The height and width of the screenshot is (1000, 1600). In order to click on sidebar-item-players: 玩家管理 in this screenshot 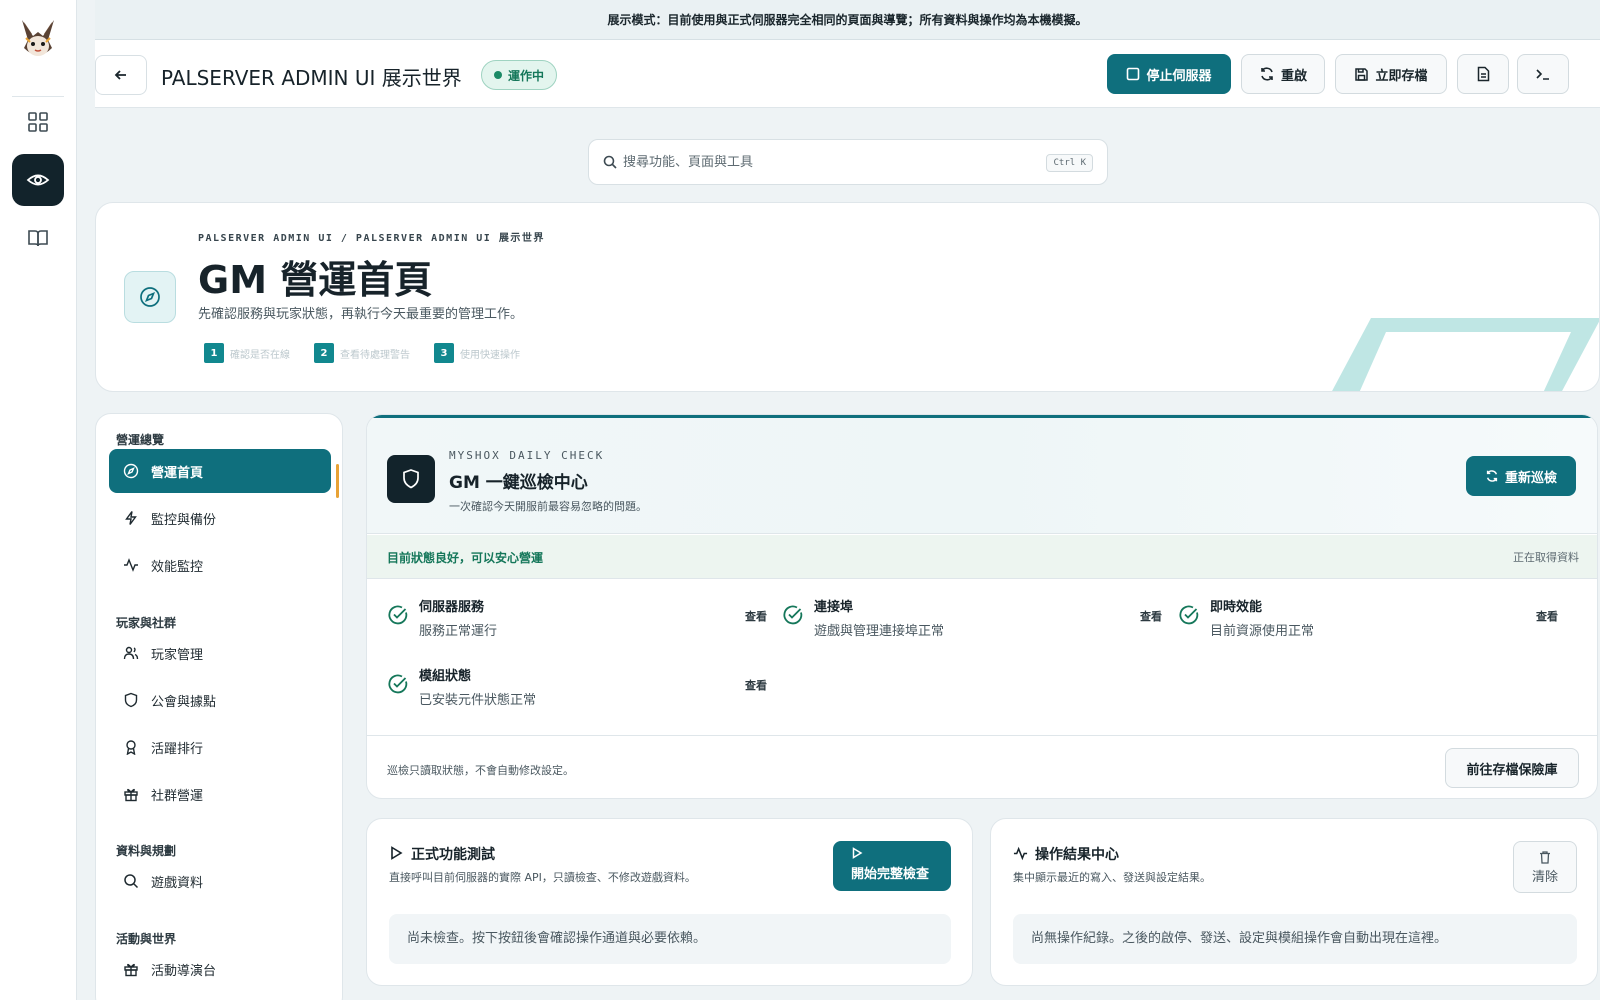, I will do `click(220, 653)`.